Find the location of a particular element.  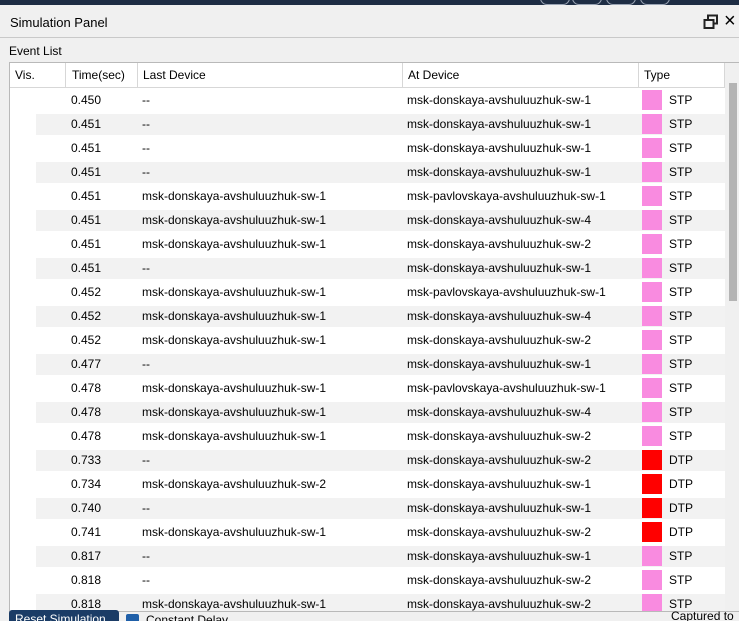

event-time: 0.818 is located at coordinates (86, 580).